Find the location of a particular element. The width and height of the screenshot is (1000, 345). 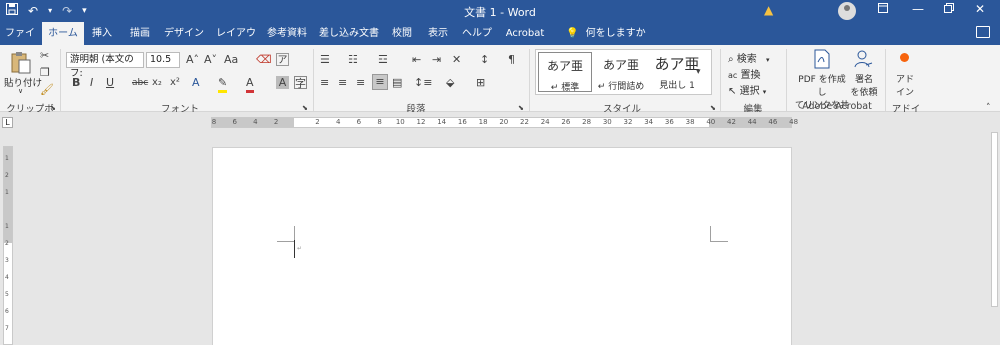

phonetic-guide-icon: ア is located at coordinates (282, 59).